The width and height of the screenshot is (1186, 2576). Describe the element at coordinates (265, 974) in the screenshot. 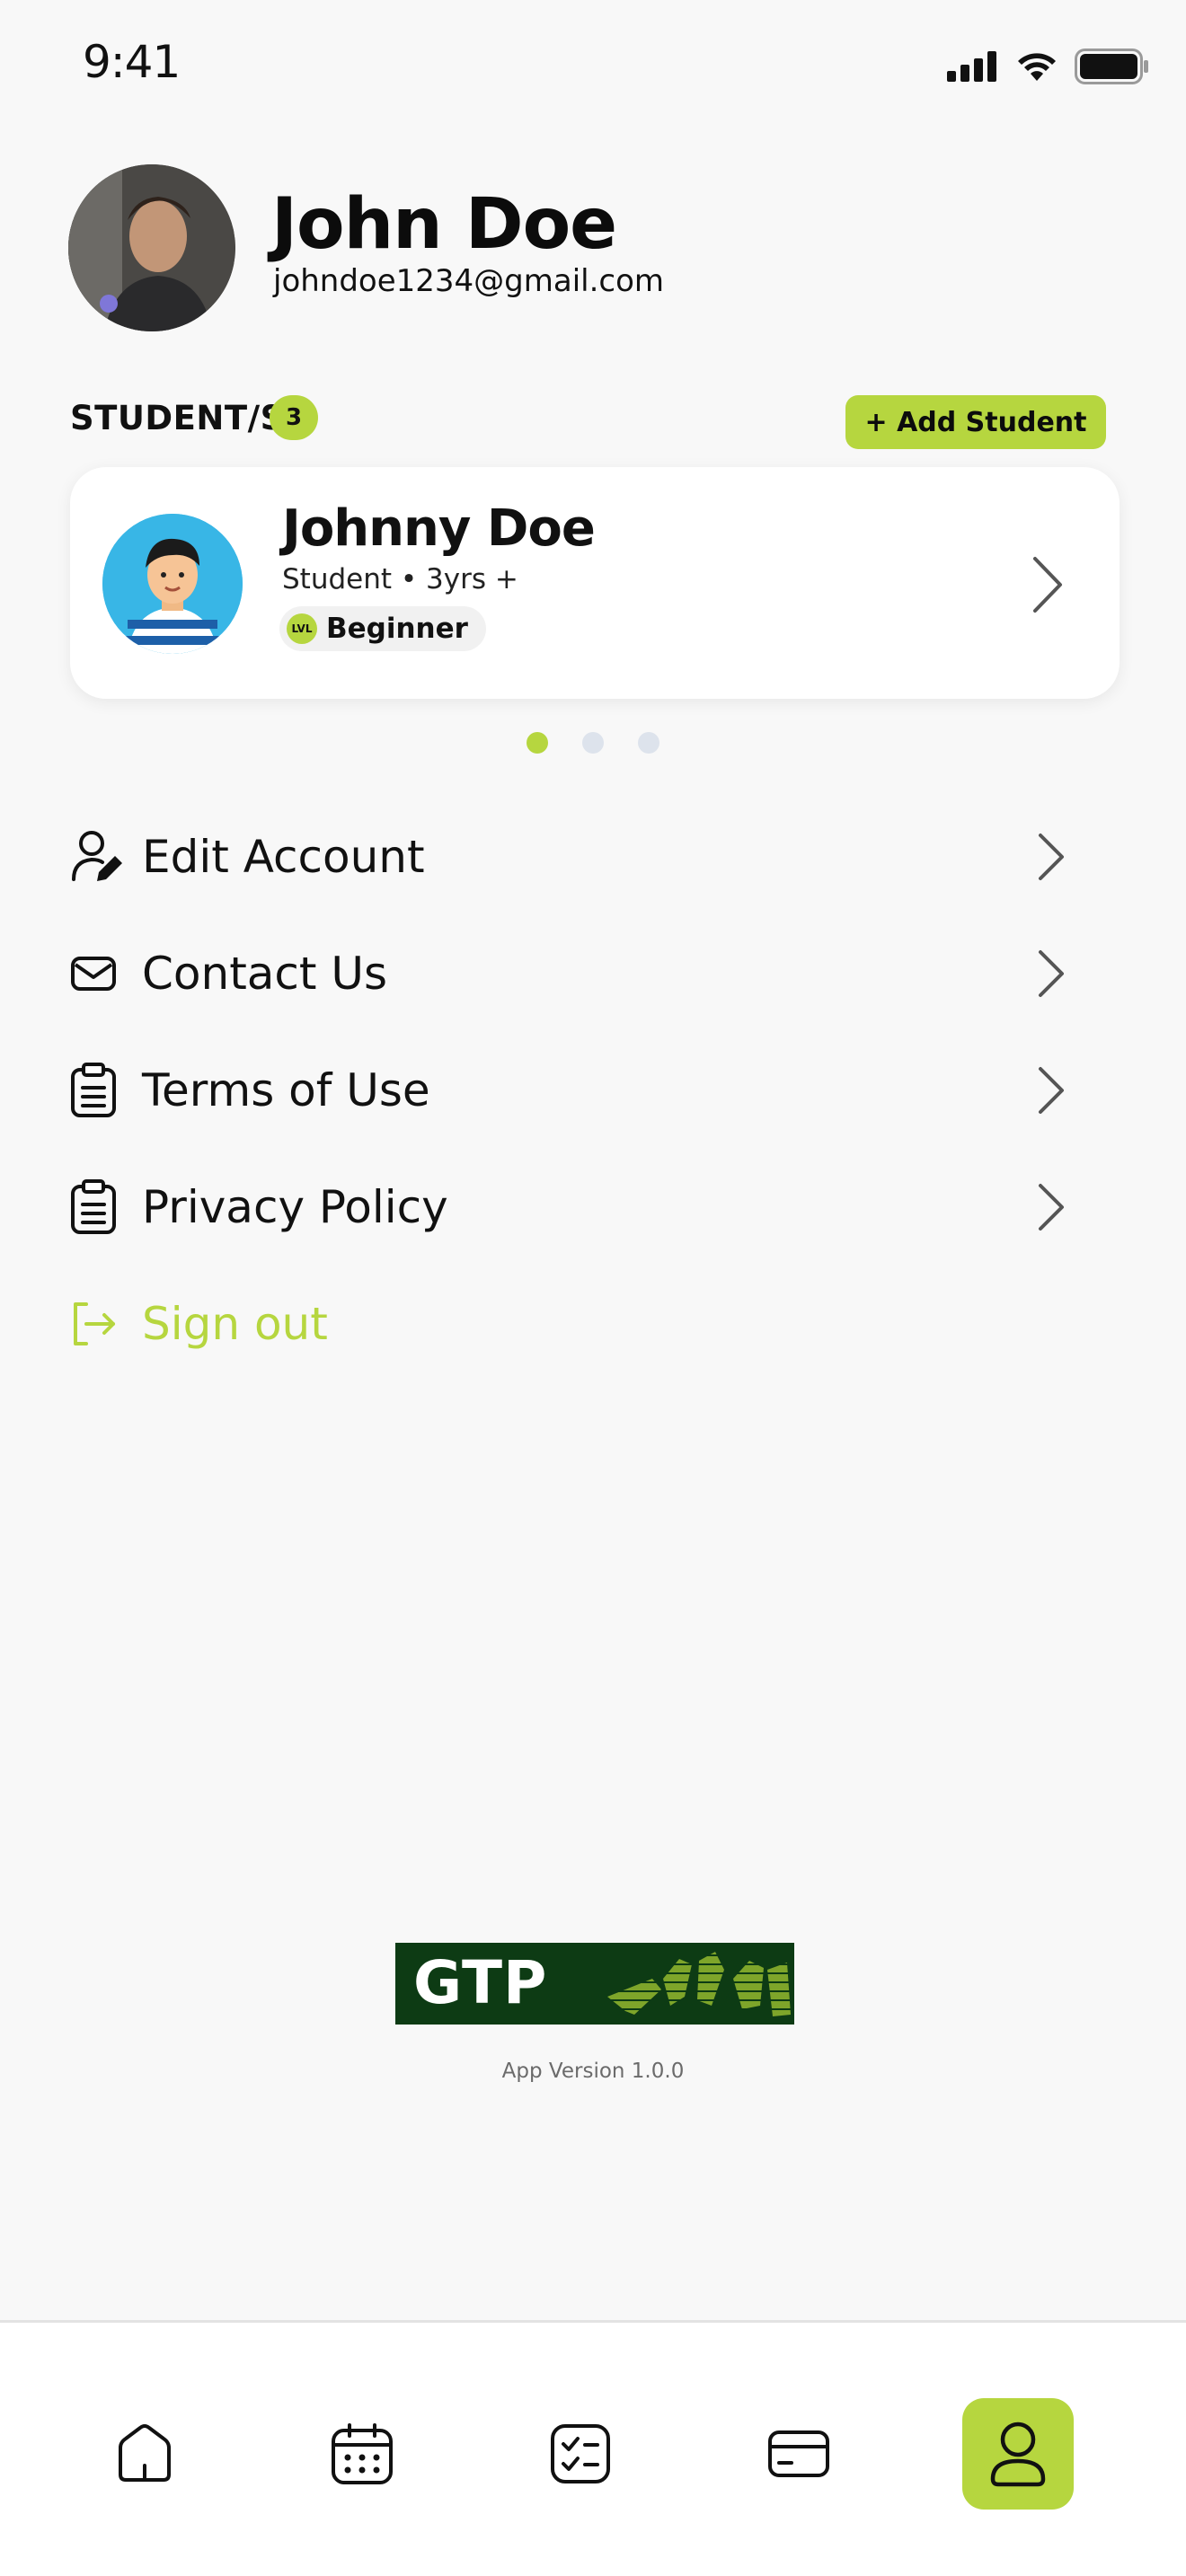

I see `menu-item-label: Contact Us` at that location.